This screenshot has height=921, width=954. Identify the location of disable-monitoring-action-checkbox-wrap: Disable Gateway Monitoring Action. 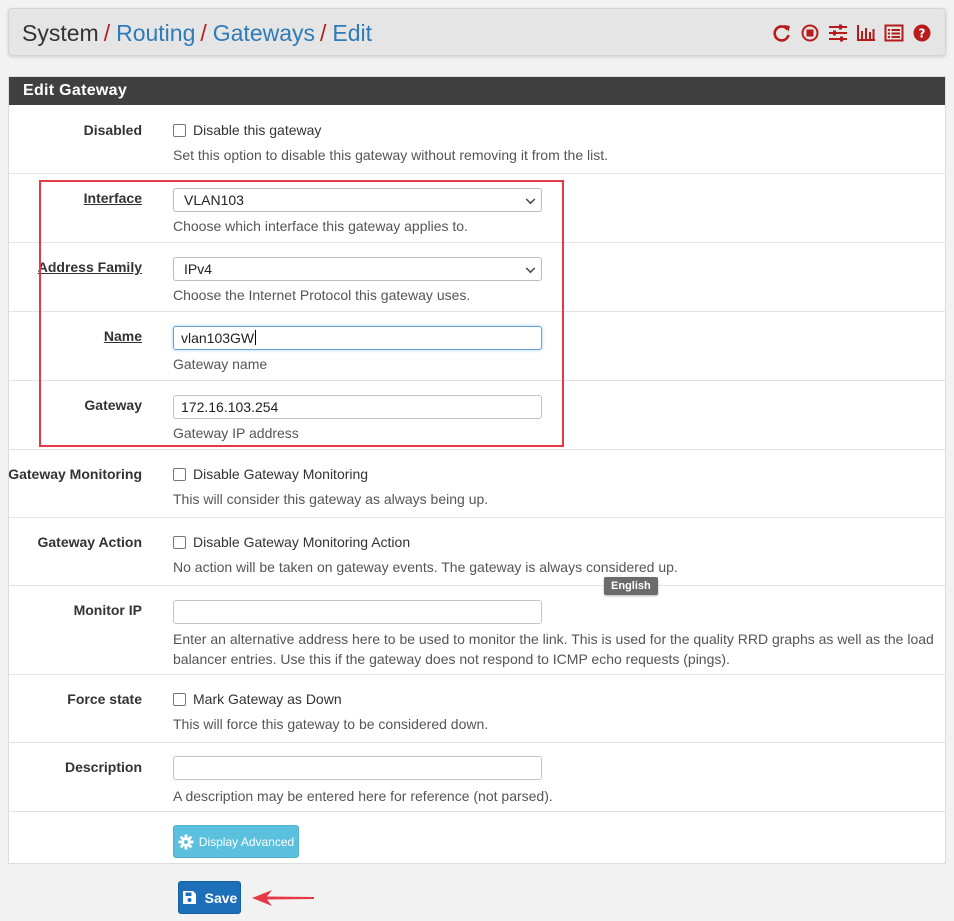
(291, 542).